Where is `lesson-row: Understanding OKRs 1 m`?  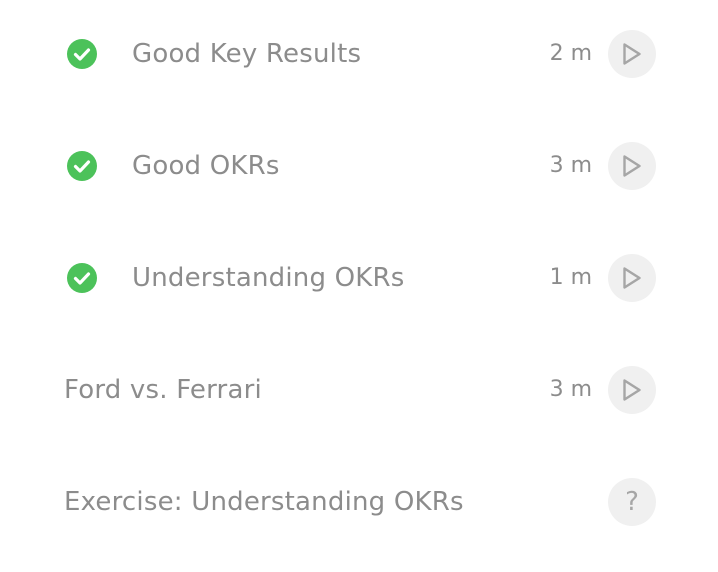
lesson-row: Understanding OKRs 1 m is located at coordinates (359, 278).